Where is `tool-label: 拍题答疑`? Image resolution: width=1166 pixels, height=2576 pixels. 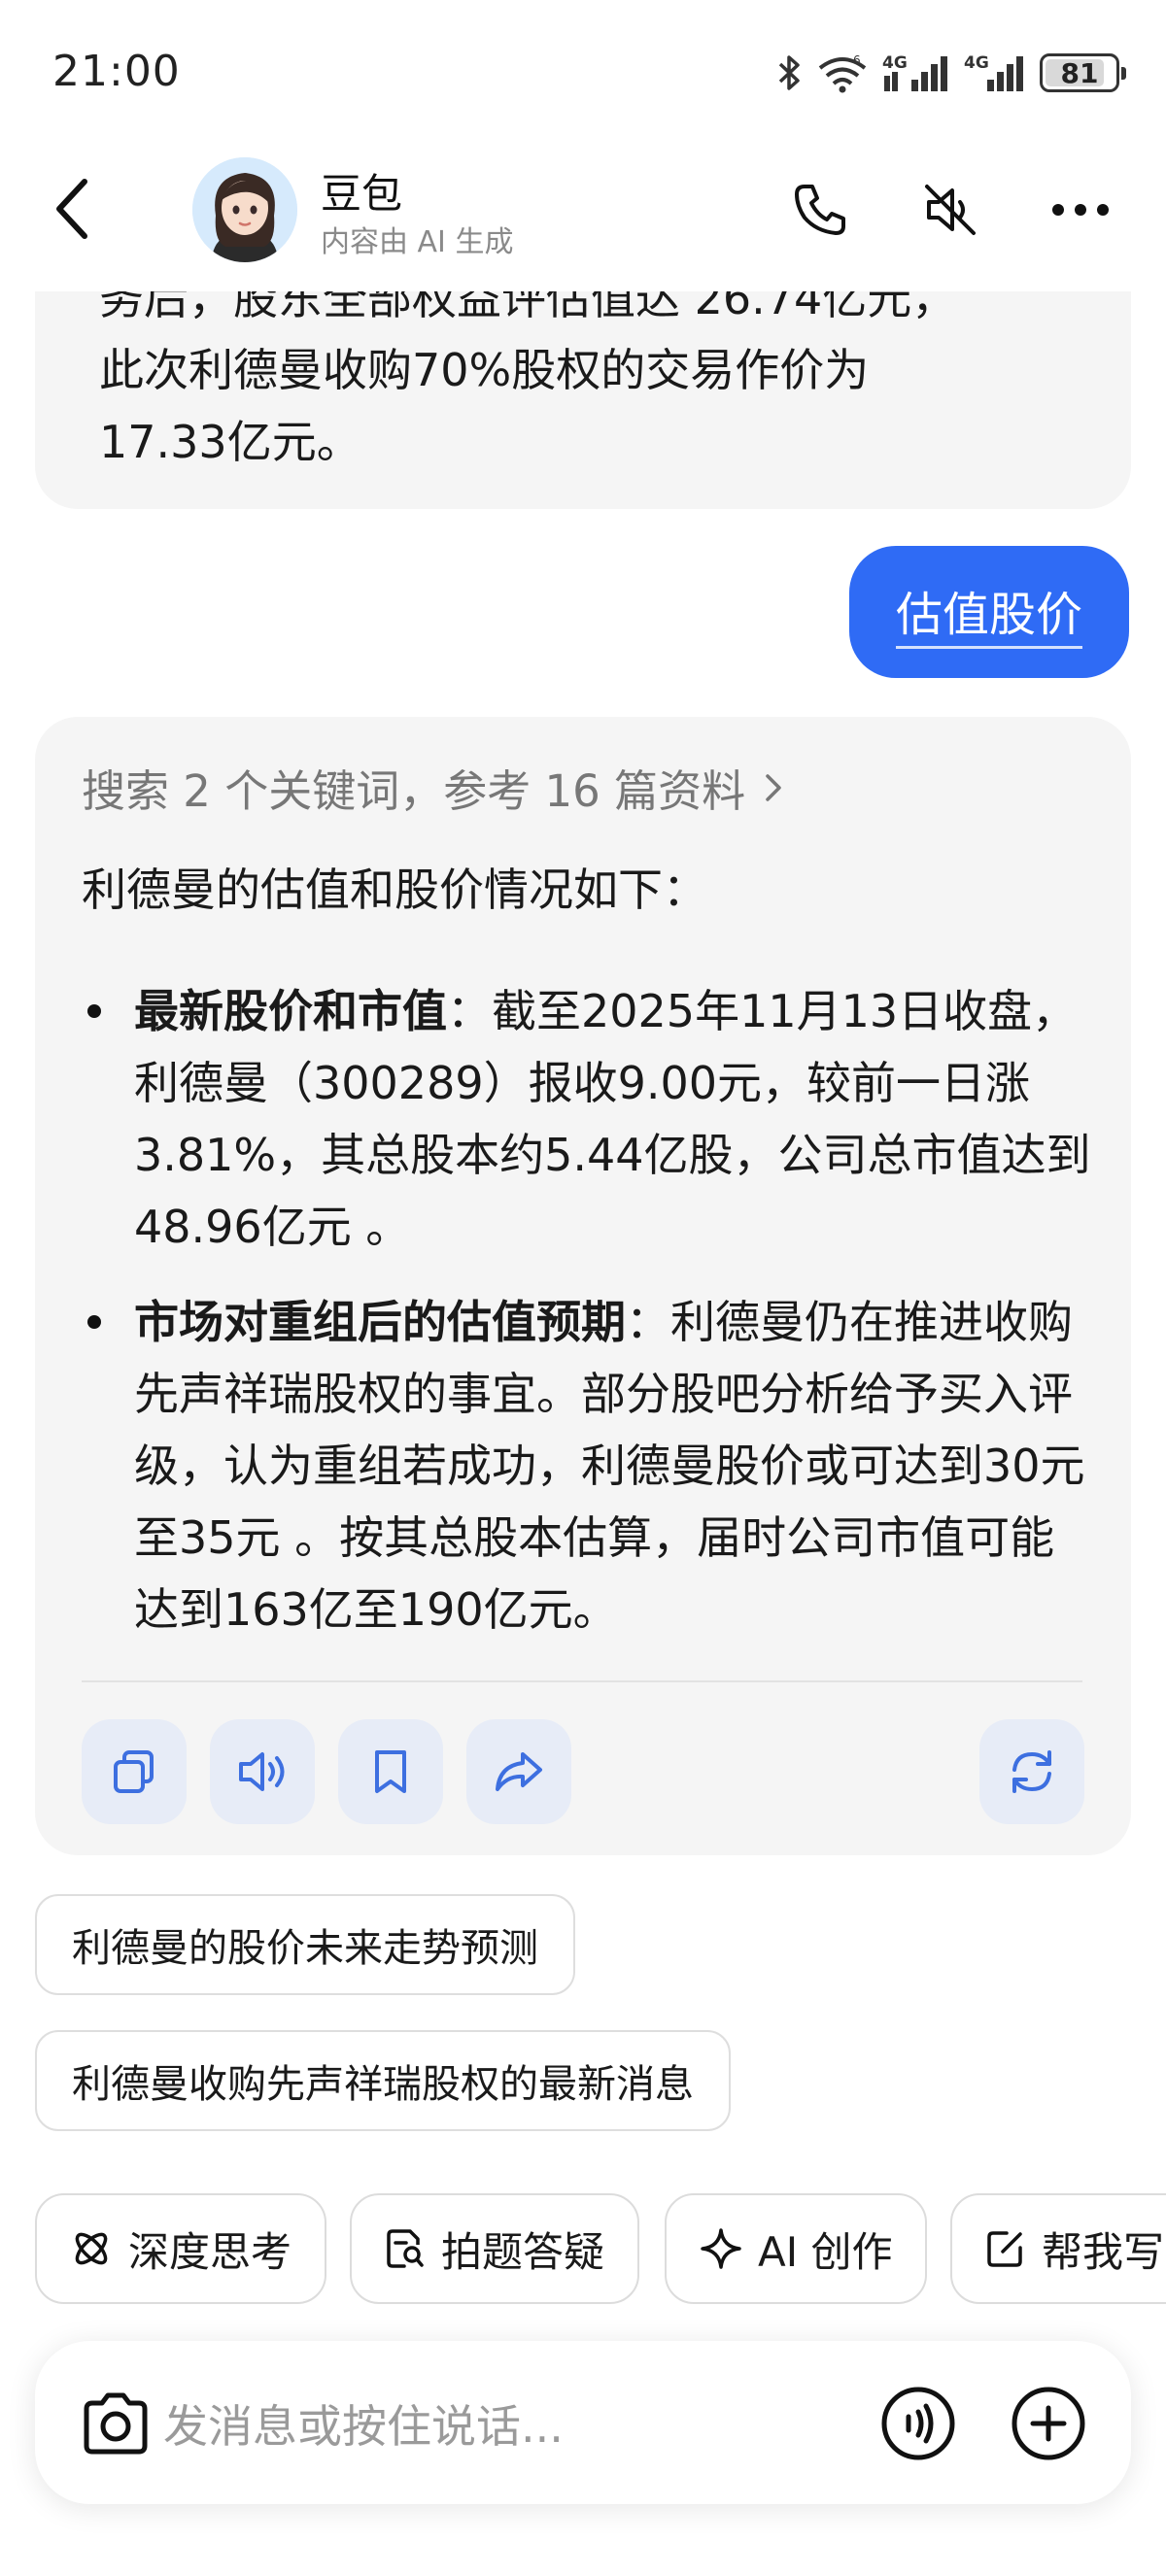 tool-label: 拍题答疑 is located at coordinates (523, 2251).